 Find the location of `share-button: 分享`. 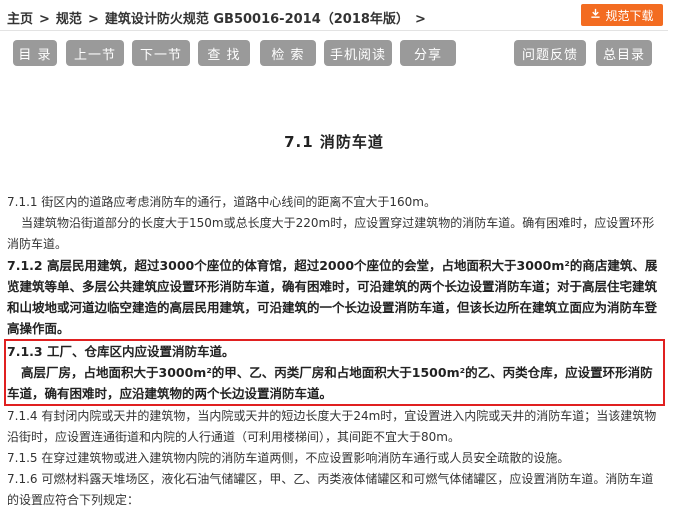

share-button: 分享 is located at coordinates (428, 53).